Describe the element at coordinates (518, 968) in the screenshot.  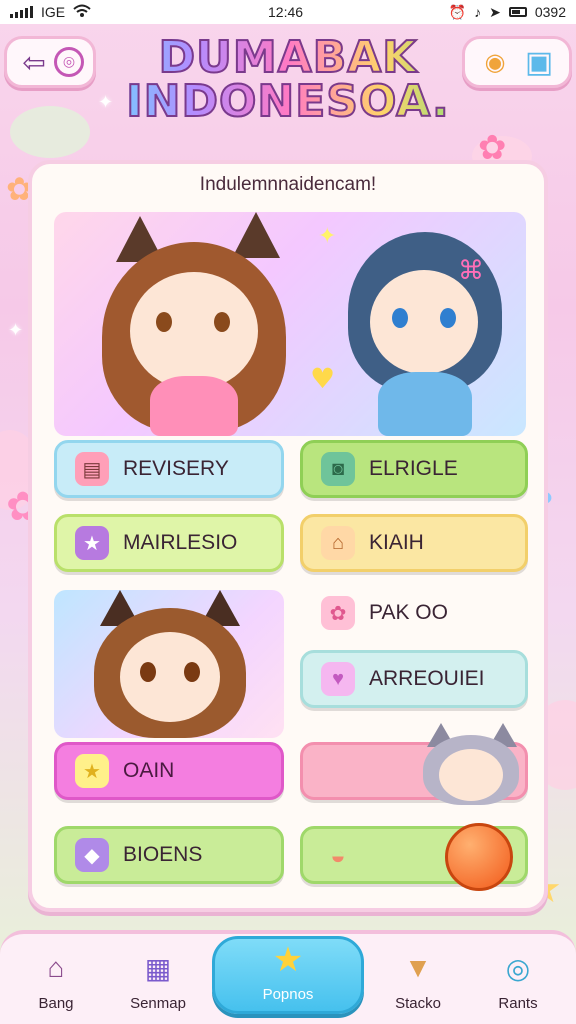
I see `search-icon: ◎` at that location.